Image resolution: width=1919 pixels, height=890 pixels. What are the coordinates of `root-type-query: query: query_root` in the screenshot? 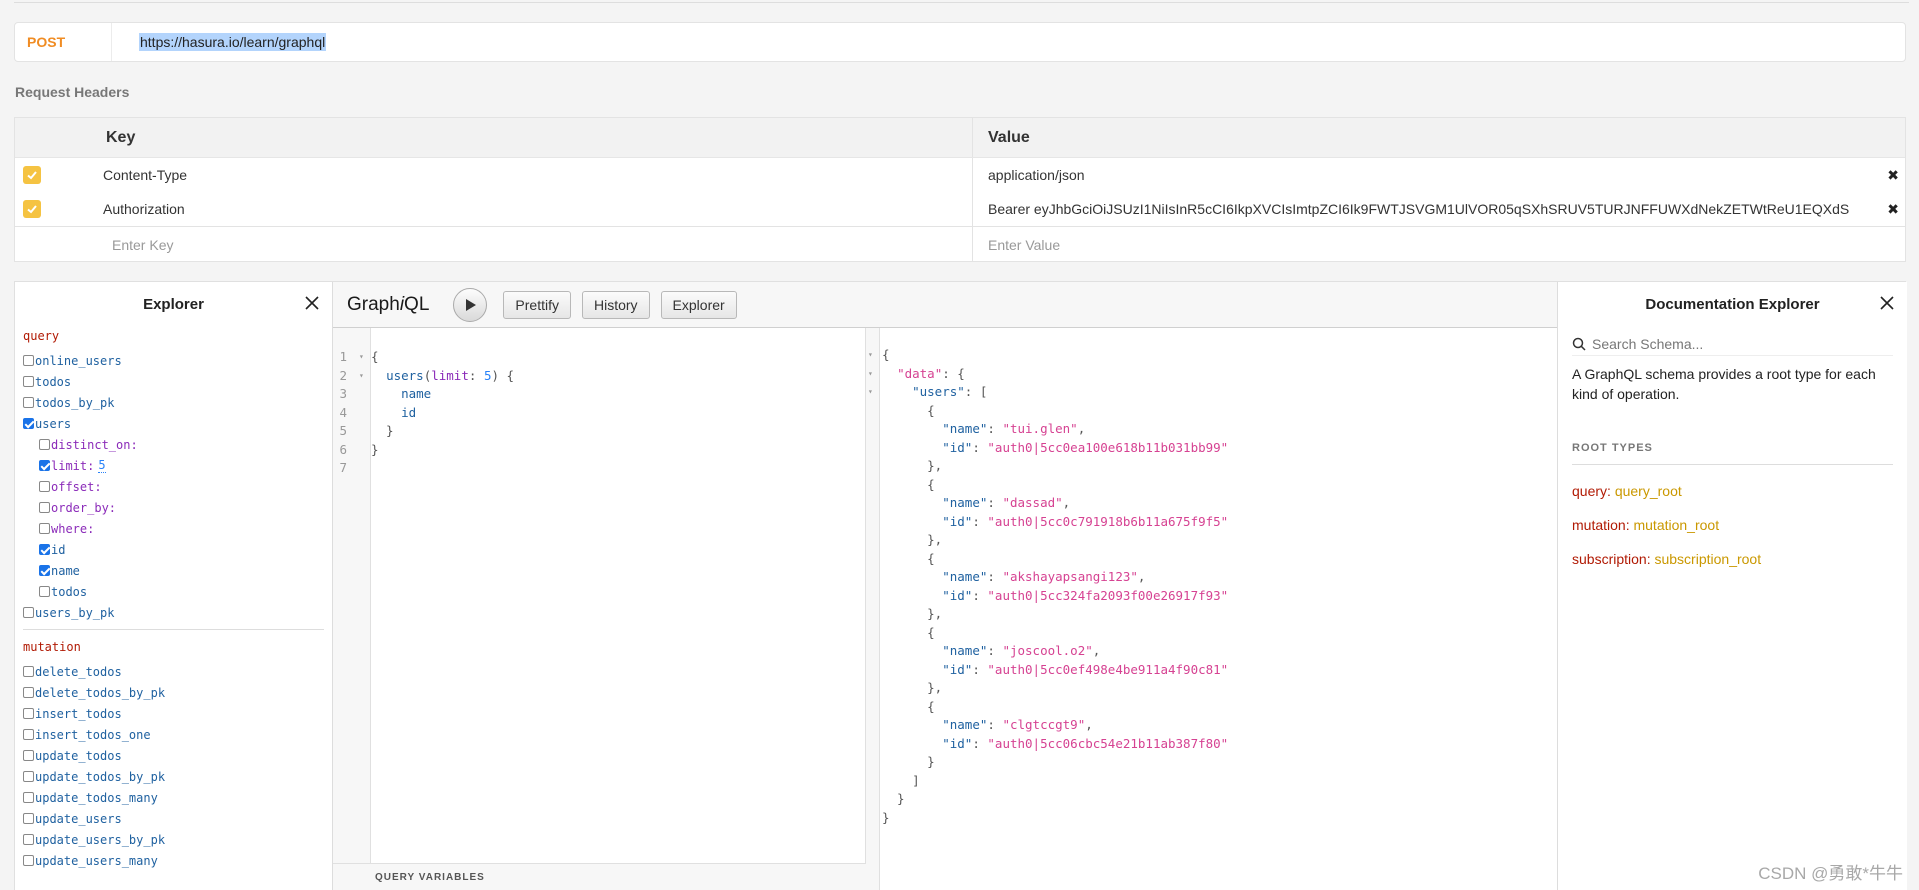 It's located at (1627, 491).